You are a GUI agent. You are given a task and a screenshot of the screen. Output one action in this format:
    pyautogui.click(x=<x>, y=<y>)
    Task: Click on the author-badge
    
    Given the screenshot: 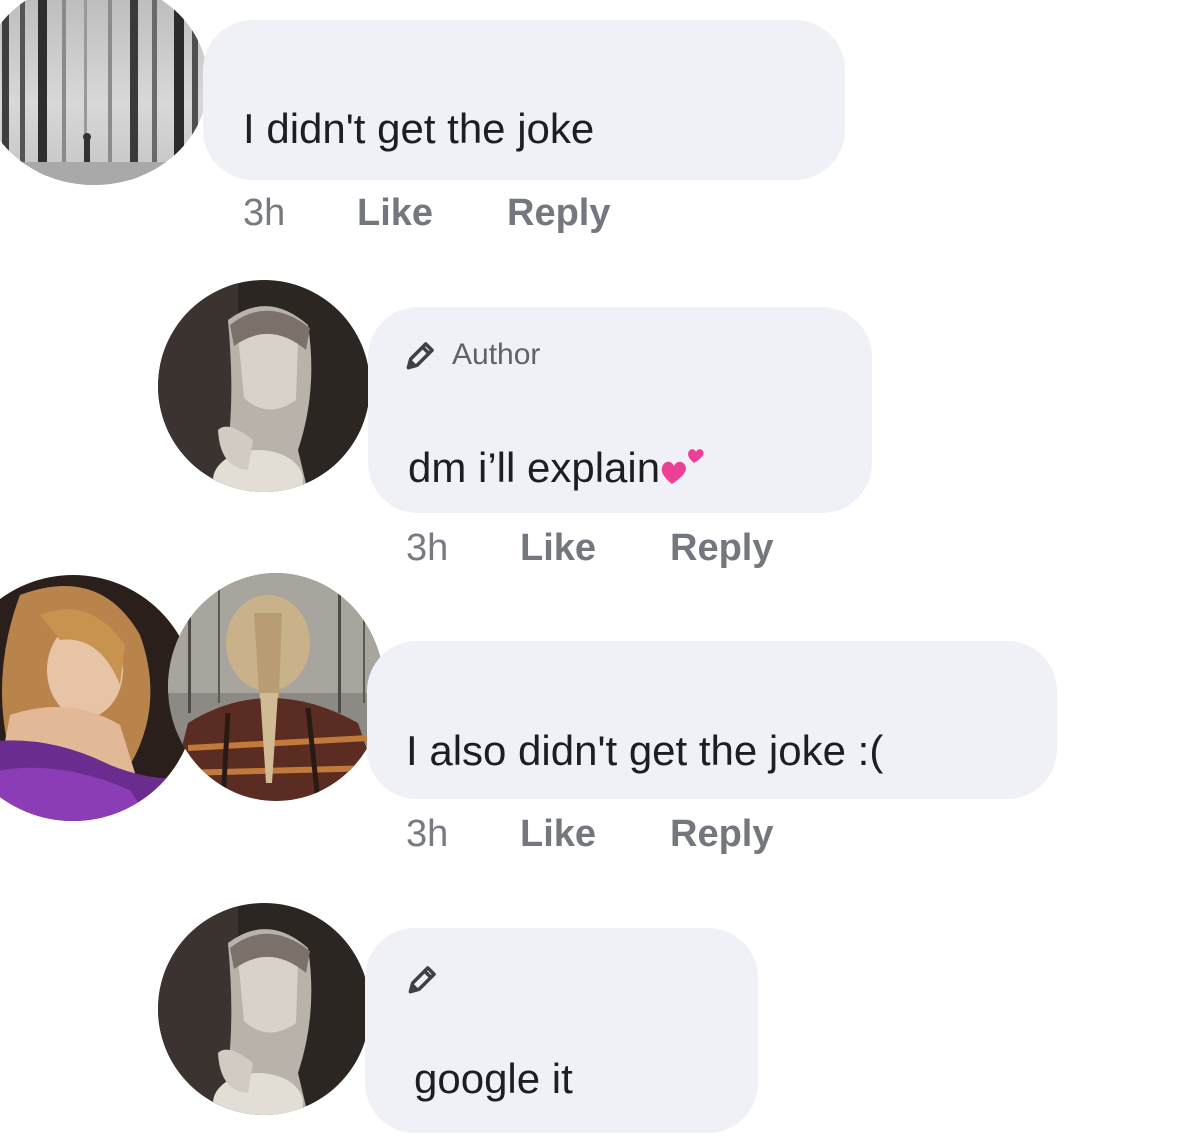 What is the action you would take?
    pyautogui.click(x=423, y=979)
    